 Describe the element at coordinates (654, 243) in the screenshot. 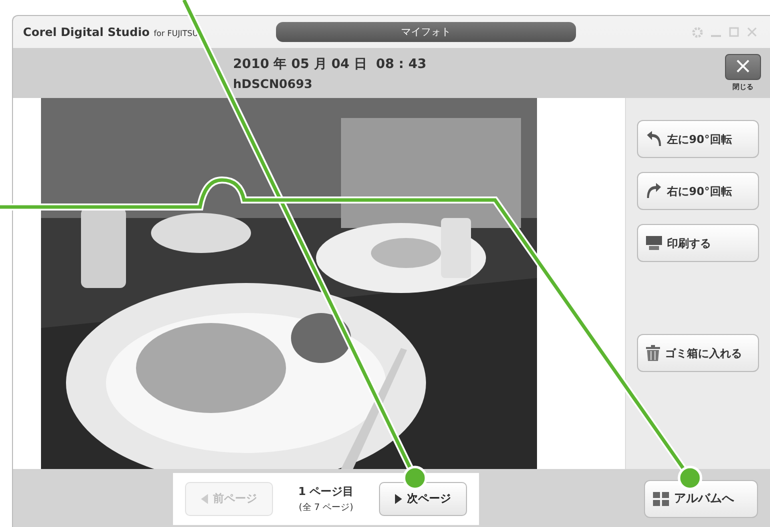

I see `printer-icon` at that location.